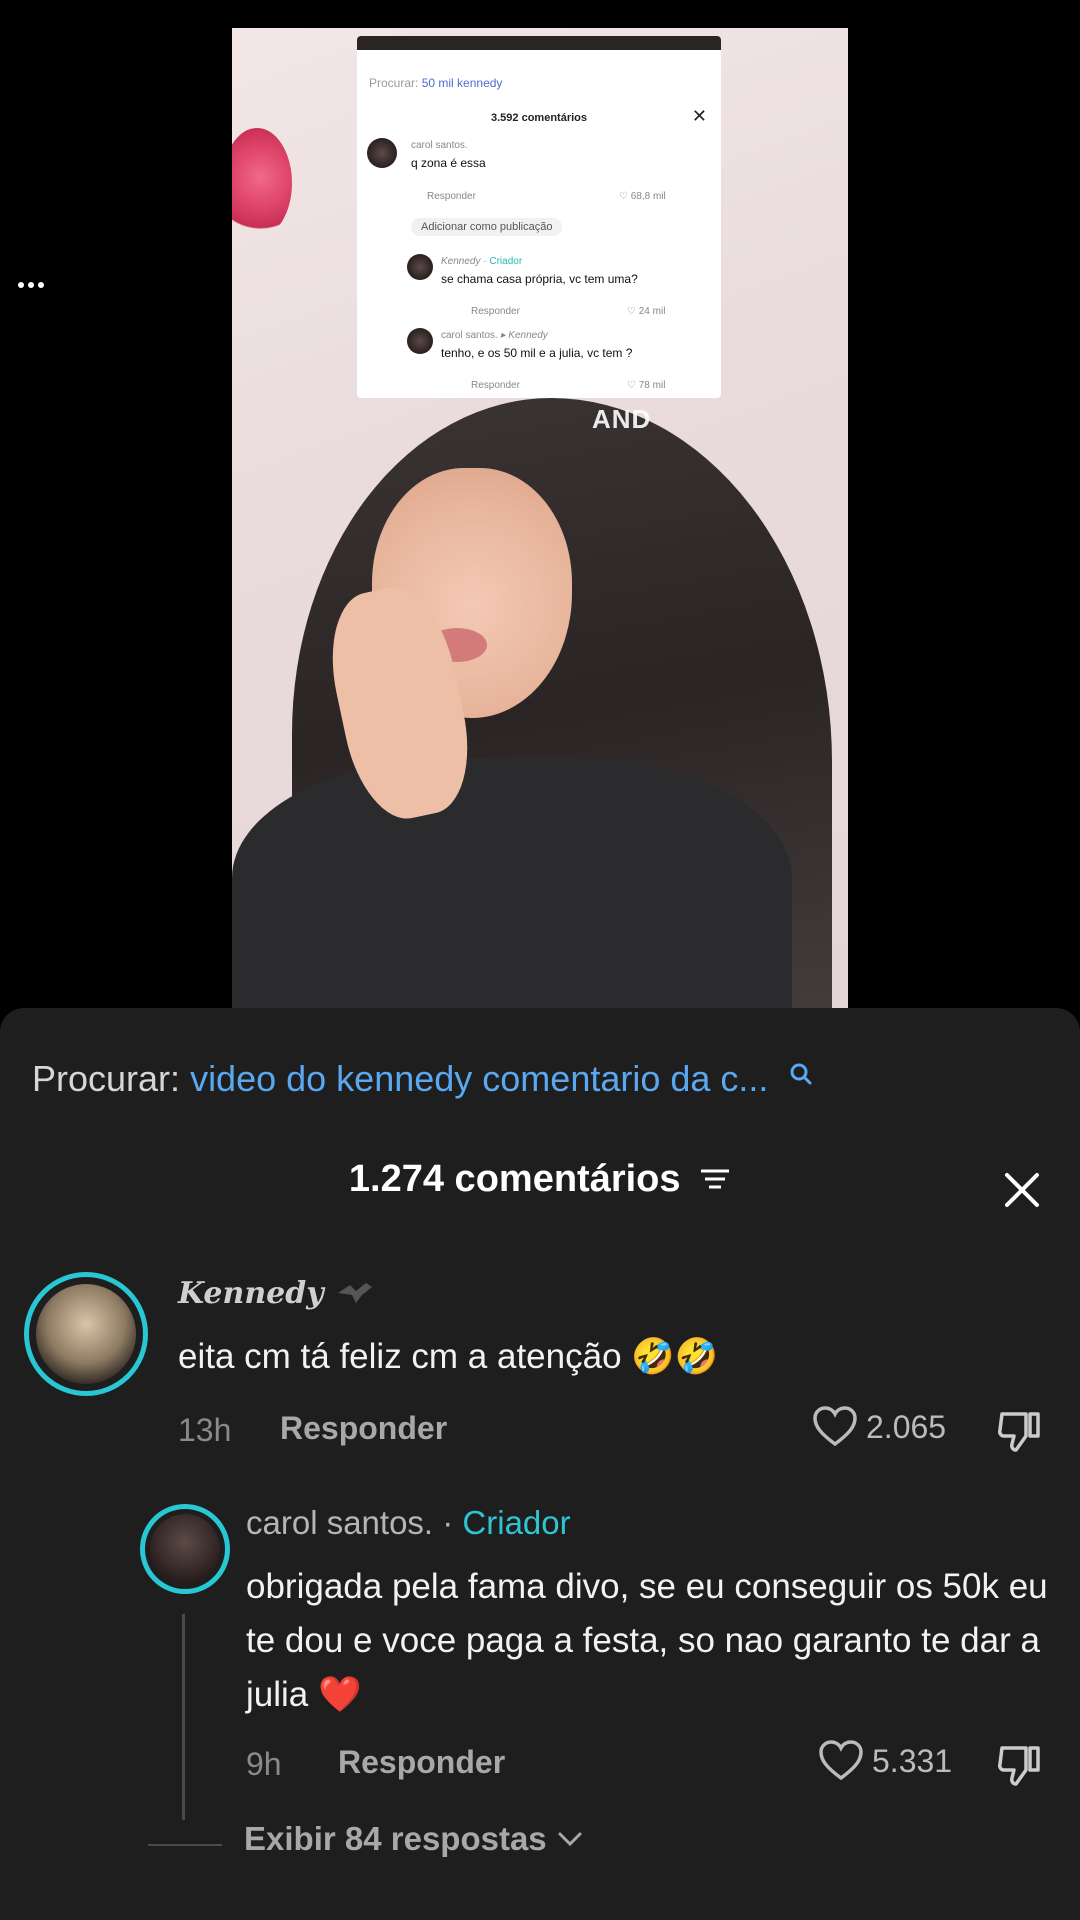  What do you see at coordinates (570, 1839) in the screenshot?
I see `chevron-down-icon` at bounding box center [570, 1839].